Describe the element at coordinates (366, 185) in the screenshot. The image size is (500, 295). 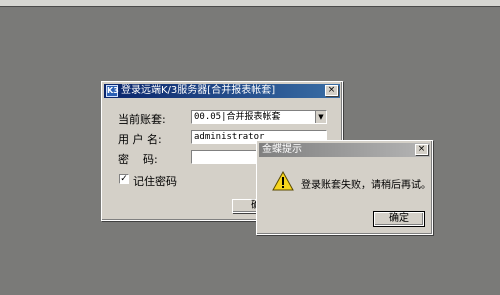
I see `alert-message: 登录账套失败，请稍后再试。` at that location.